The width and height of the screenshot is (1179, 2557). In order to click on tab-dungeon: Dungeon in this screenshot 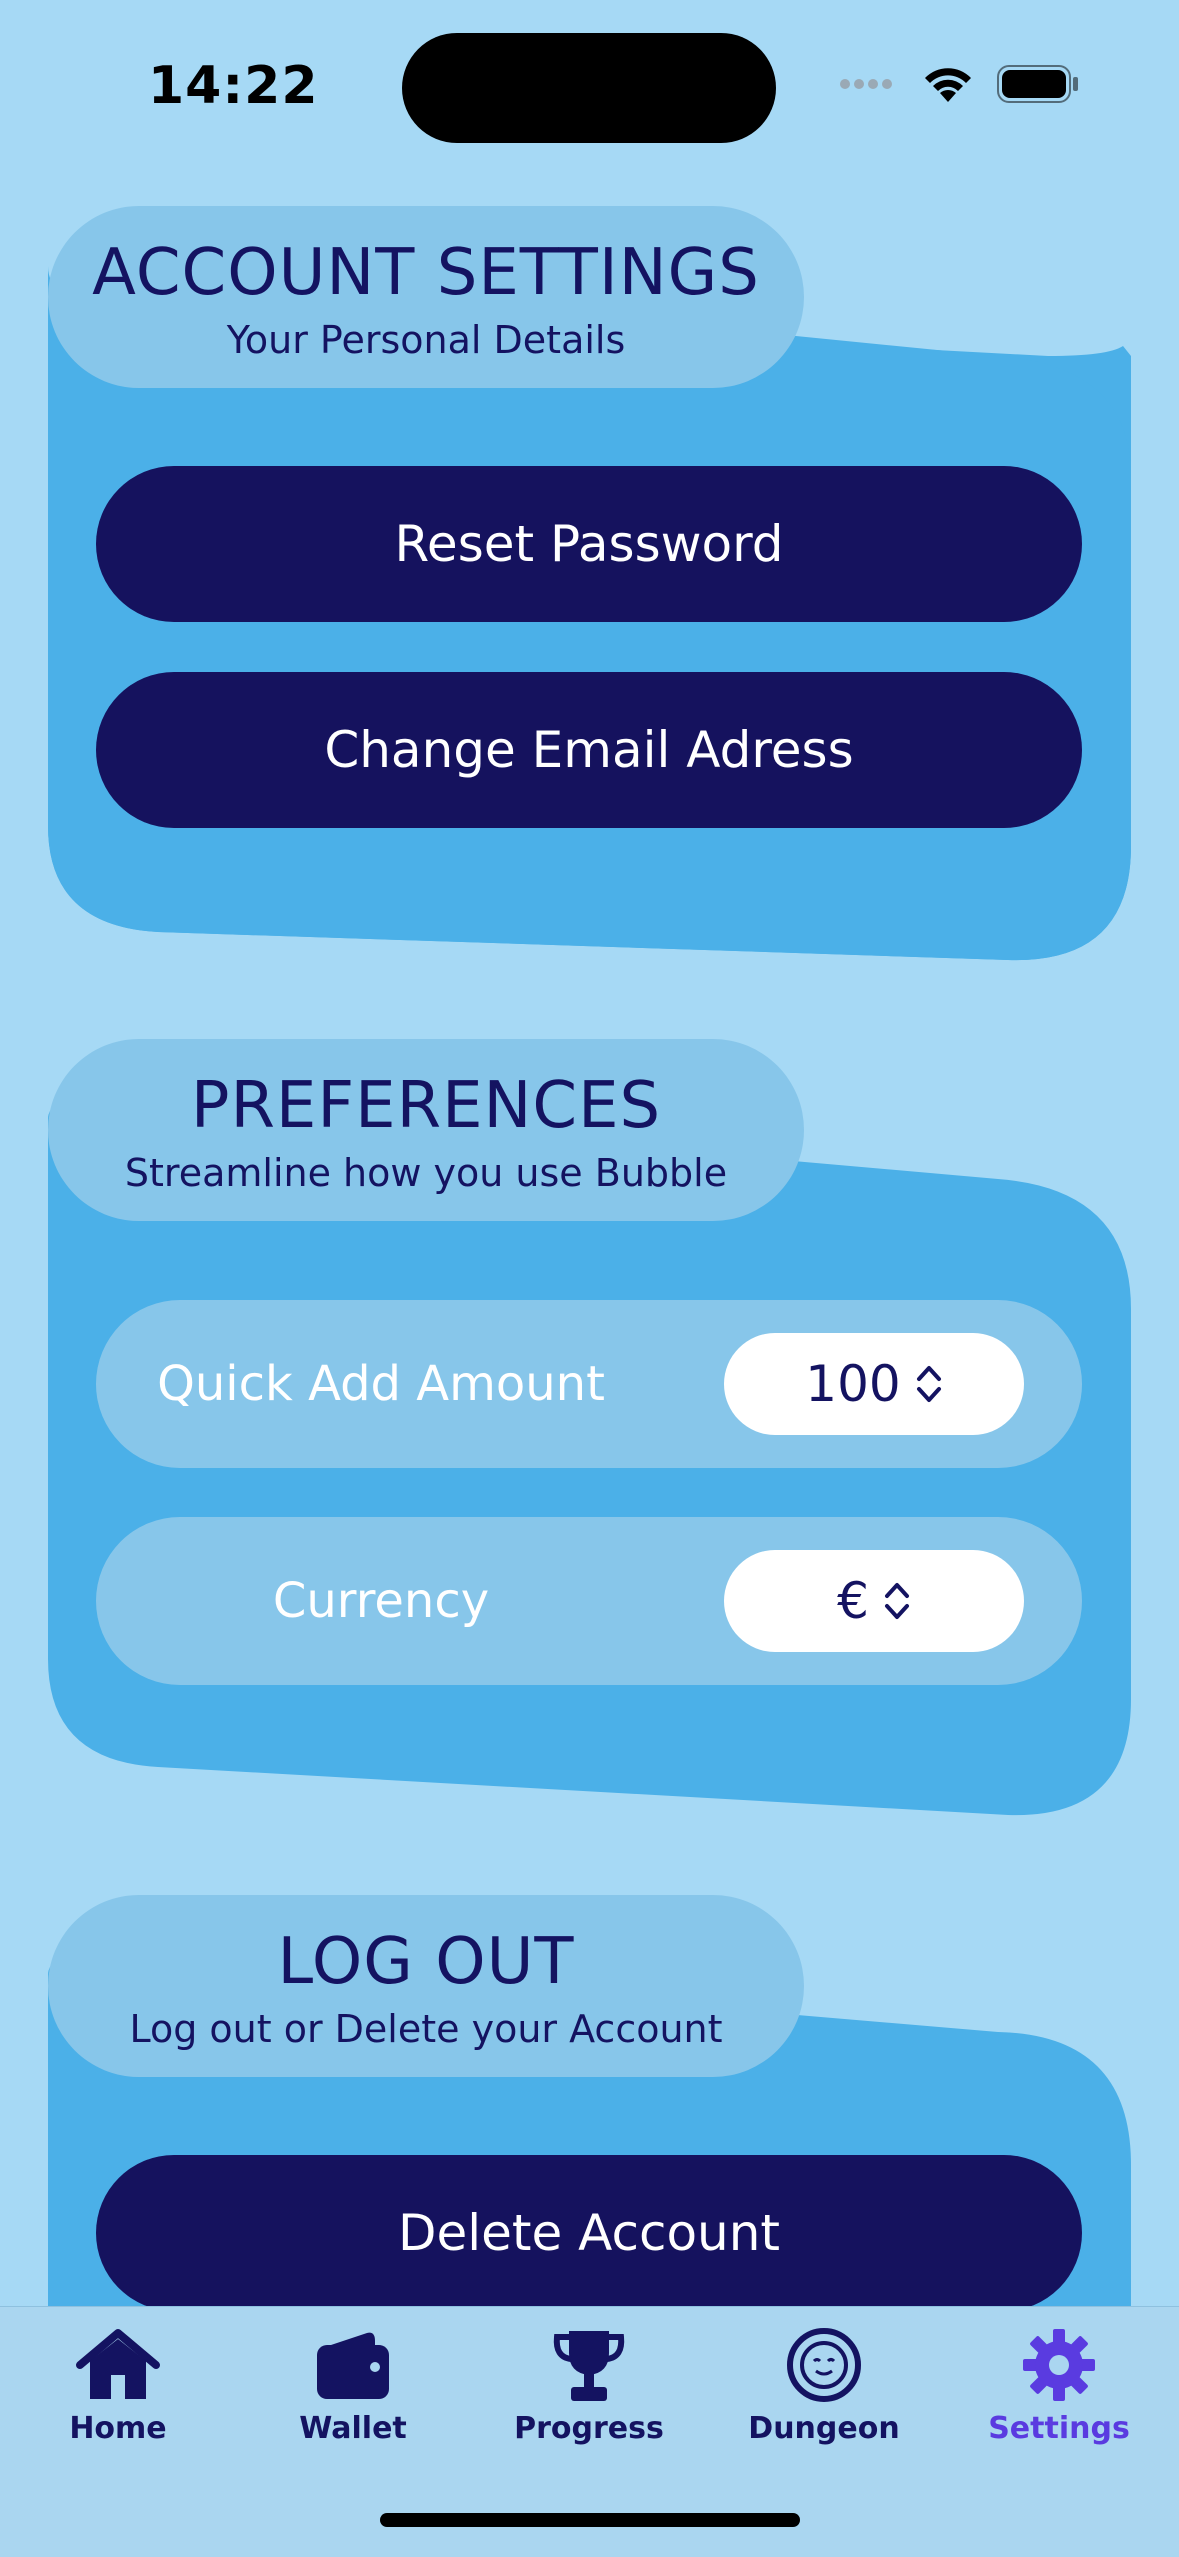, I will do `click(824, 2386)`.